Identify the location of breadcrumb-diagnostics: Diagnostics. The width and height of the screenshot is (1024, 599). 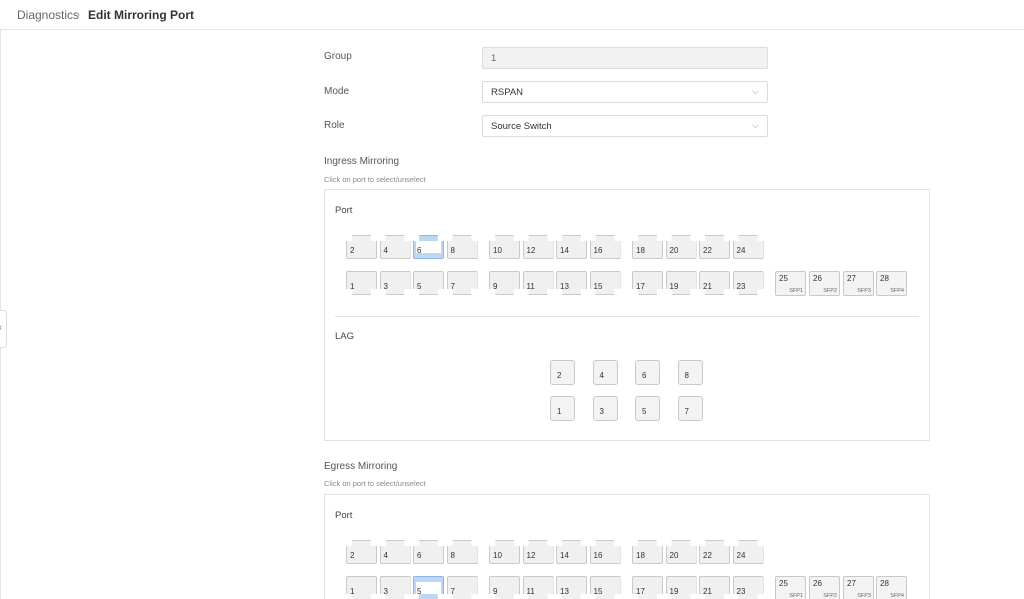
(48, 15).